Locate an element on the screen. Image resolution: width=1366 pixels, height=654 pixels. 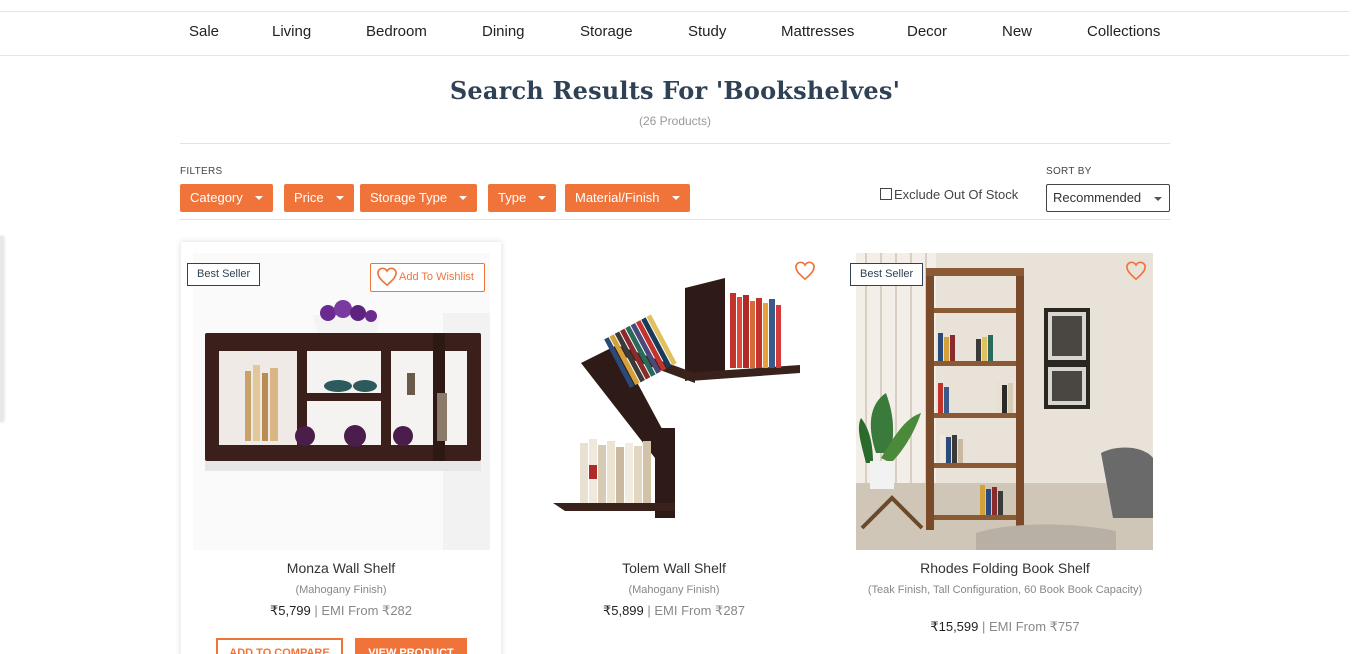
sort-select: Recommended is located at coordinates (1108, 198).